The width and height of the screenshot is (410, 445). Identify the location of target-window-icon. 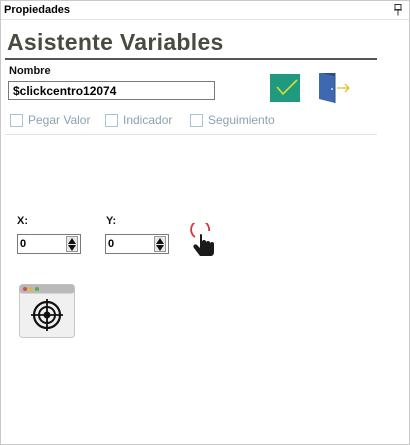
(47, 311).